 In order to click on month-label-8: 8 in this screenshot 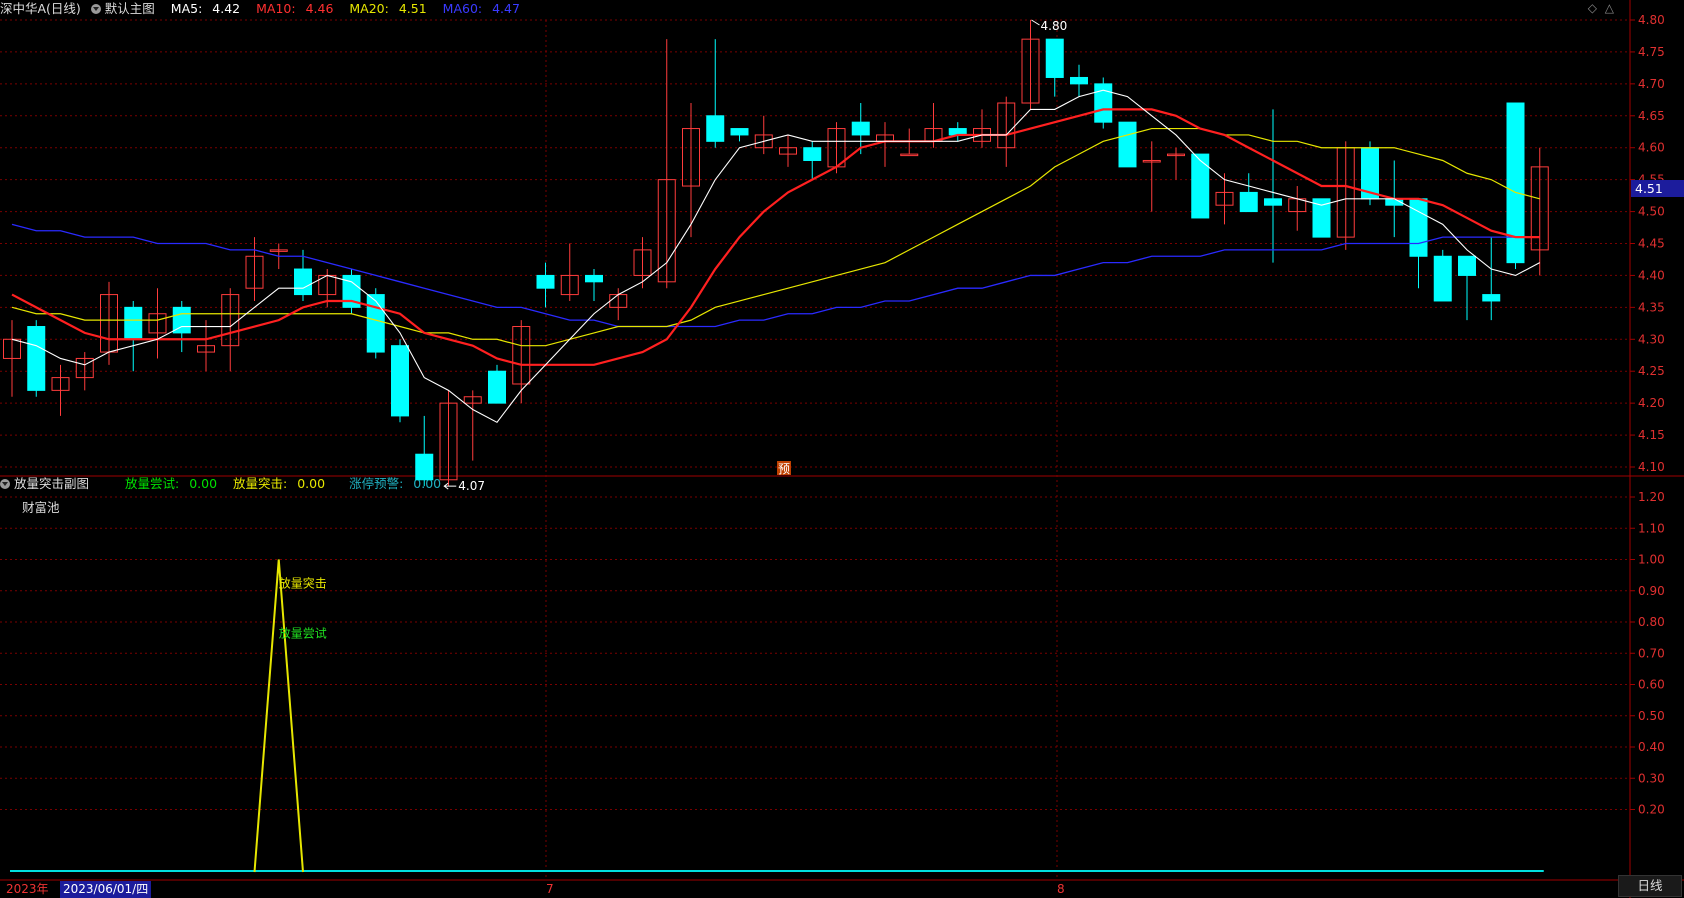, I will do `click(1061, 889)`.